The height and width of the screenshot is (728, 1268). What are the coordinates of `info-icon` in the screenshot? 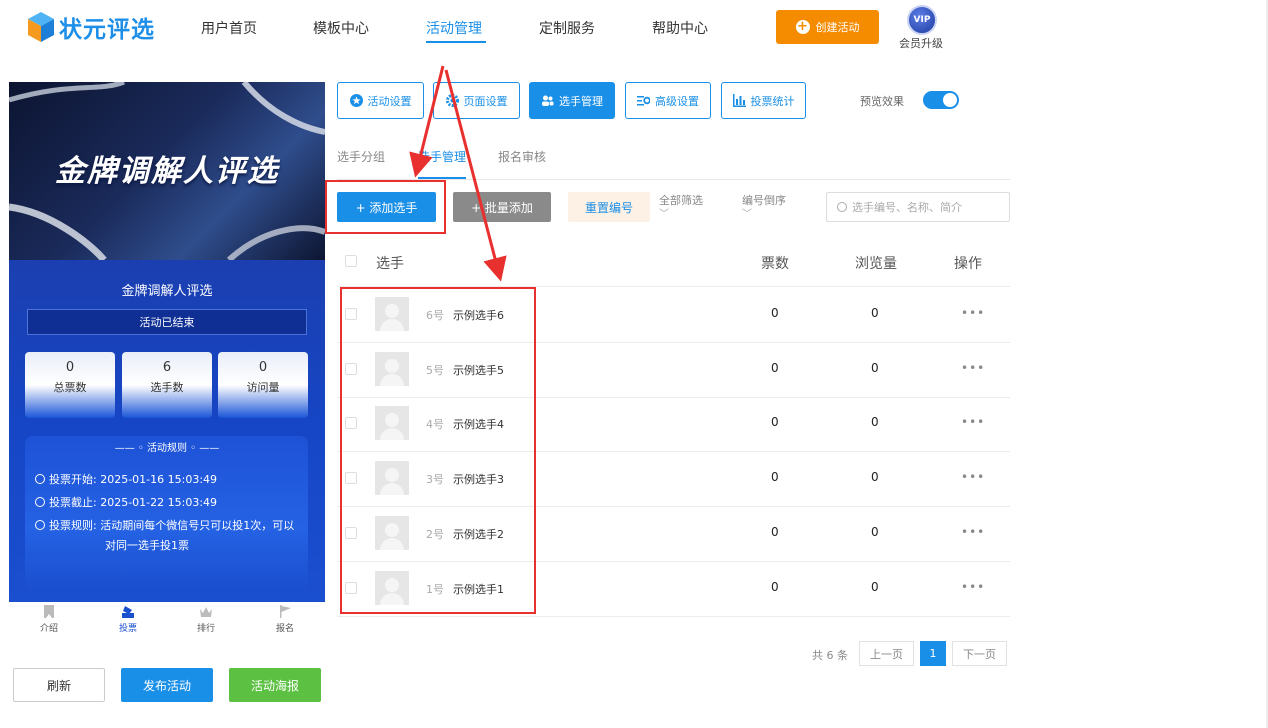 It's located at (40, 525).